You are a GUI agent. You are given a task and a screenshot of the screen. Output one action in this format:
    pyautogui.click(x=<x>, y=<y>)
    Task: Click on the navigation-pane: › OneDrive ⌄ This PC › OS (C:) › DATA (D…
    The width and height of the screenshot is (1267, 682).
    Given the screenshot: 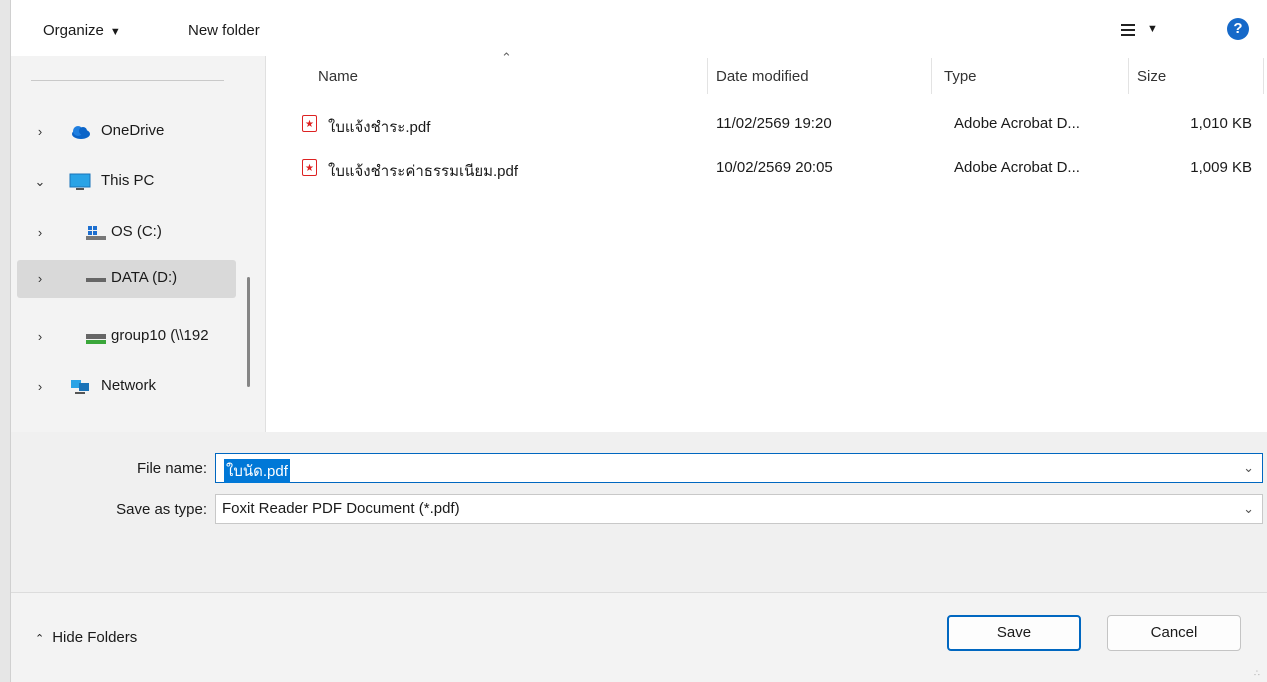 What is the action you would take?
    pyautogui.click(x=138, y=244)
    